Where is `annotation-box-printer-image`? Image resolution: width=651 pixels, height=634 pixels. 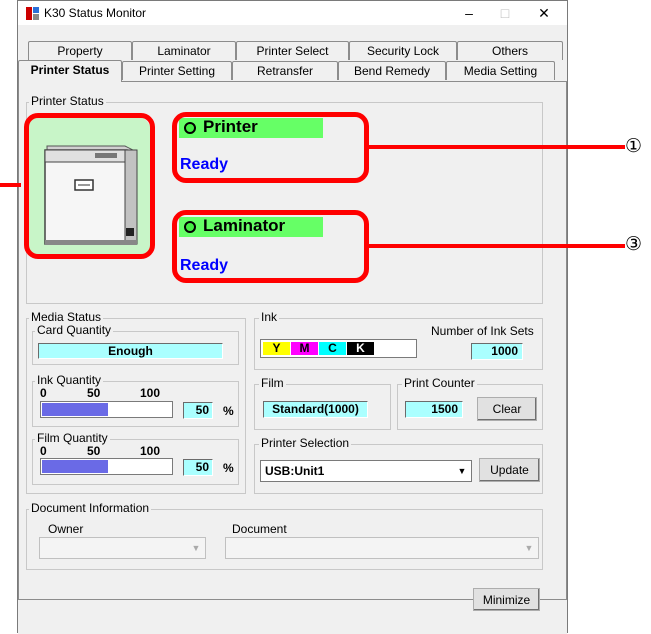 annotation-box-printer-image is located at coordinates (89, 186).